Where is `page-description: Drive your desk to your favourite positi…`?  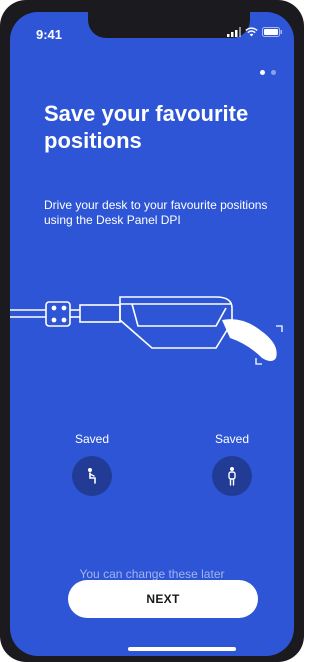
page-description: Drive your desk to your favourite positi… is located at coordinates (156, 212).